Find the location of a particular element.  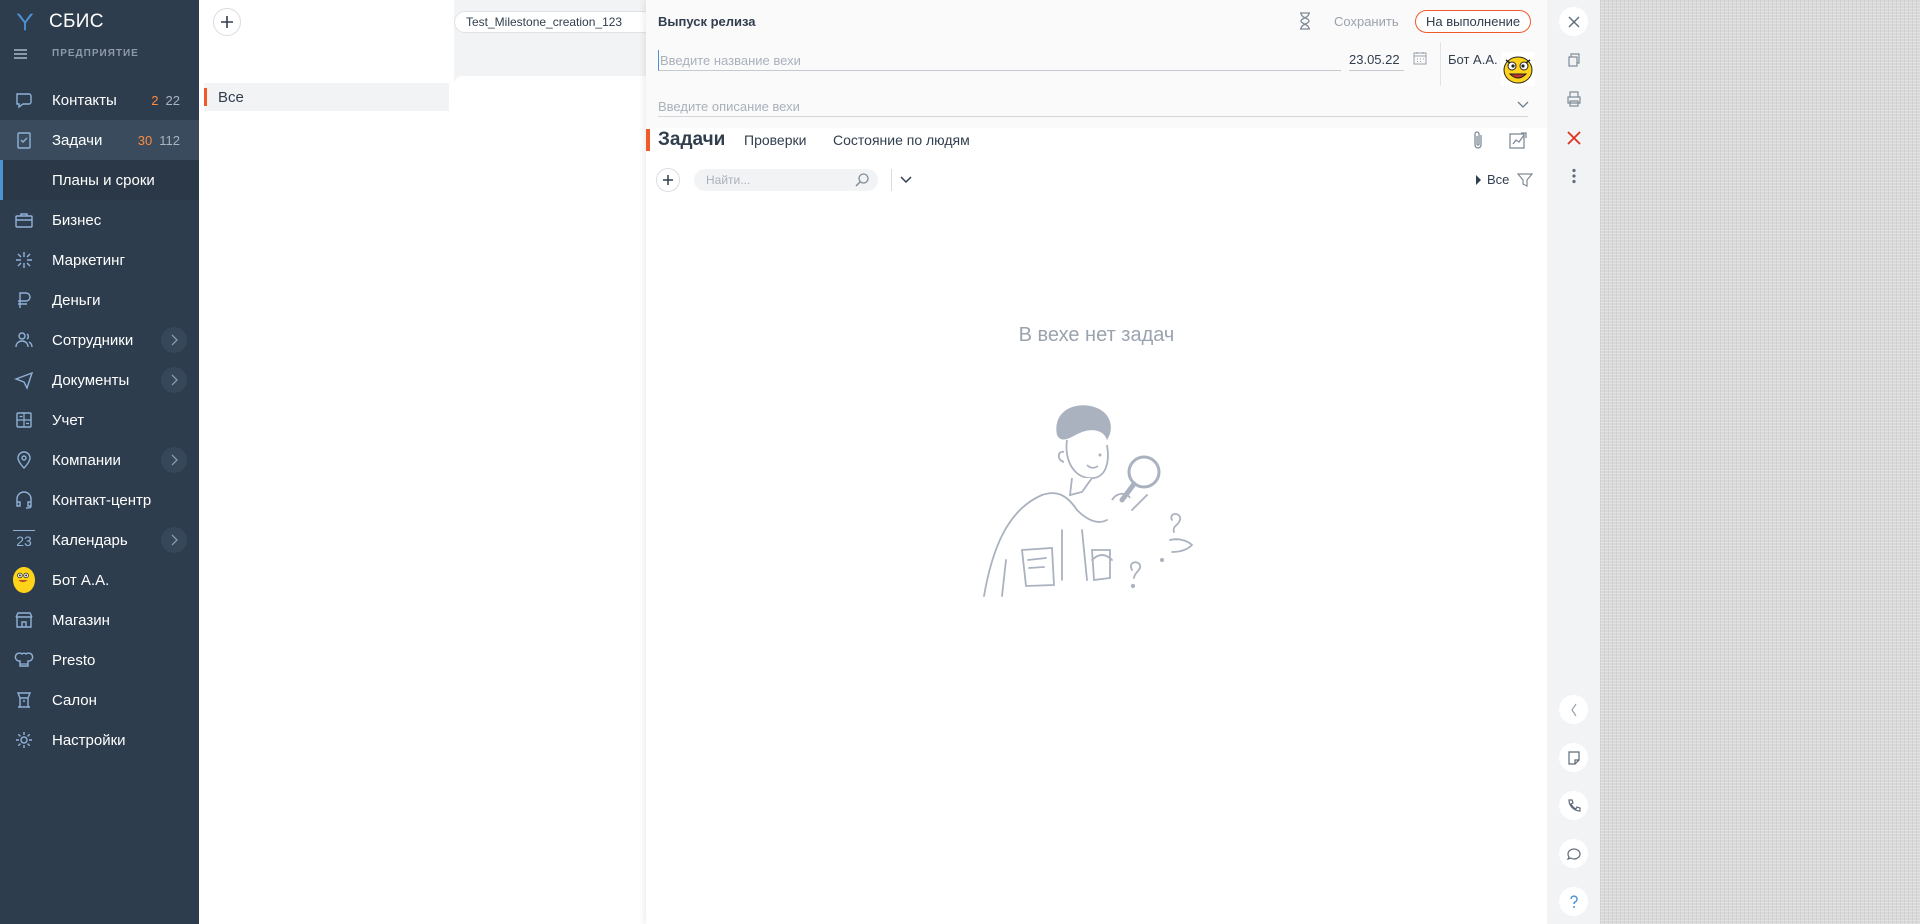

nav-item-contacts: Контакты 2 22 is located at coordinates (99, 100).